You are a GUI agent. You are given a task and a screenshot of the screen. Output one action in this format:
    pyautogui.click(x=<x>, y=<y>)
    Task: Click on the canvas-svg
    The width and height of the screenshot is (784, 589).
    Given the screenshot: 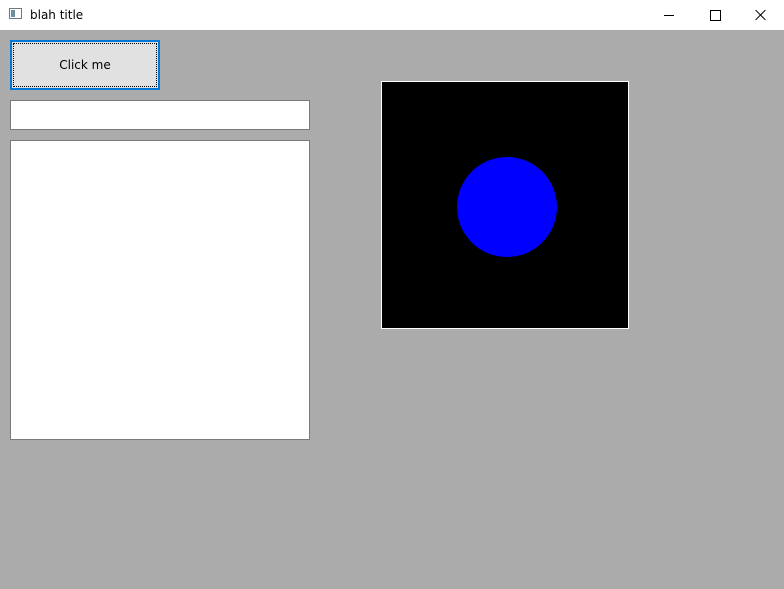 What is the action you would take?
    pyautogui.click(x=507, y=207)
    